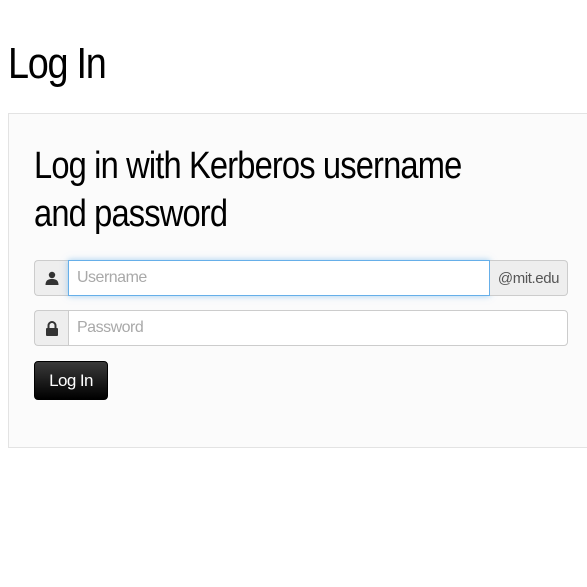  Describe the element at coordinates (71, 380) in the screenshot. I see `login-button: Log In` at that location.